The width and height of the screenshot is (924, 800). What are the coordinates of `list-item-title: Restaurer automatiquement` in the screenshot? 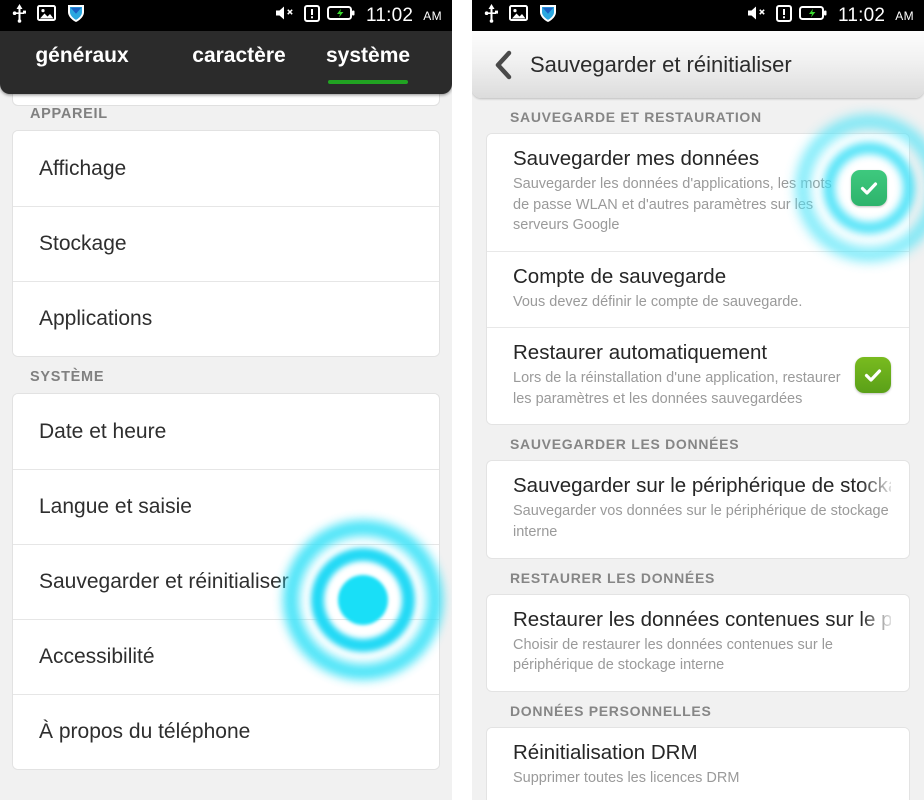 It's located at (640, 353).